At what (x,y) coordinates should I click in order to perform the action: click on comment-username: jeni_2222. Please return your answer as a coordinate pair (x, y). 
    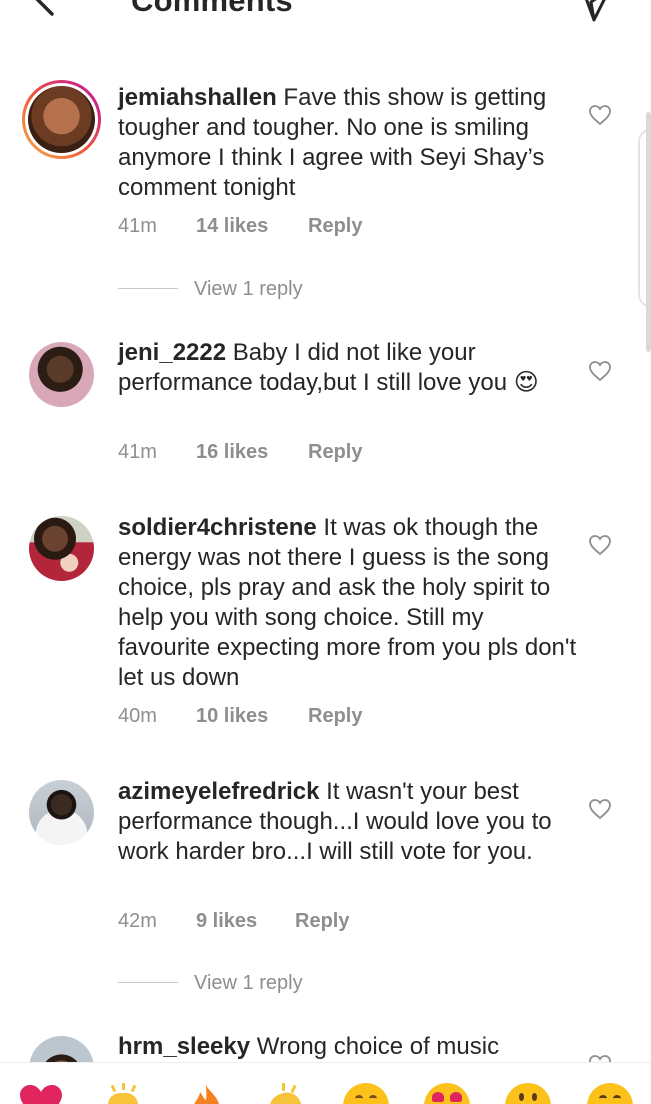
    Looking at the image, I should click on (172, 352).